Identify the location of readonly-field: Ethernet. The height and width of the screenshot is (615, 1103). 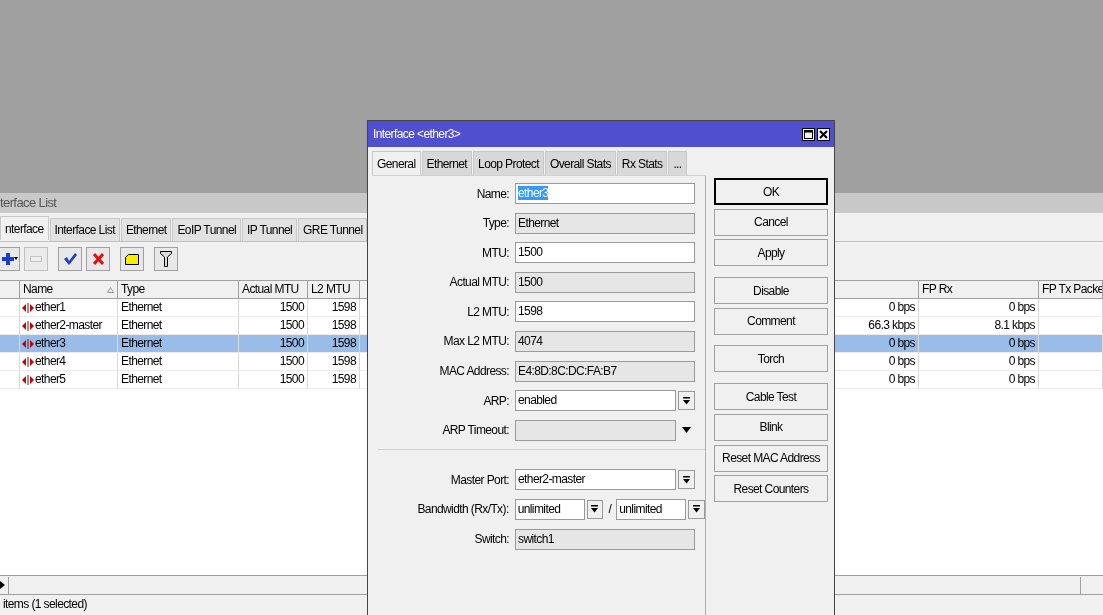
(605, 223).